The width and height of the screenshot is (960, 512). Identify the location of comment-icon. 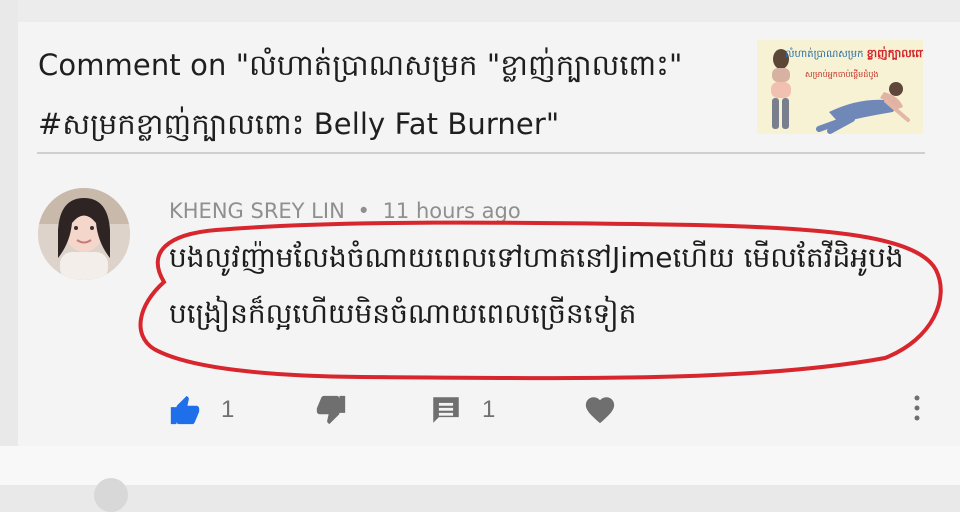
(446, 410).